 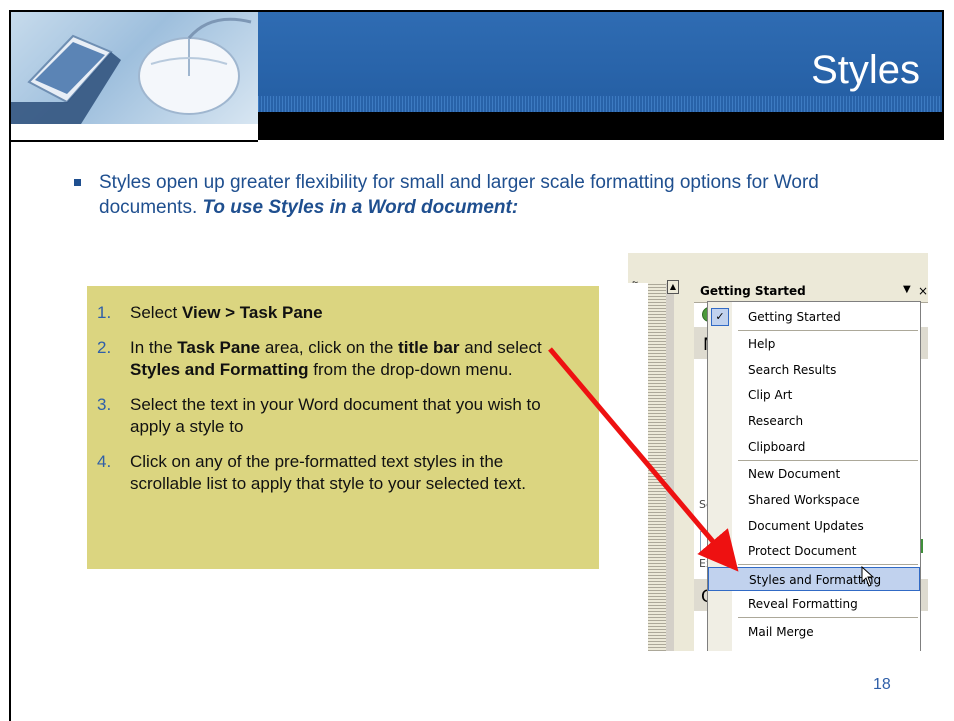 What do you see at coordinates (219, 347) in the screenshot?
I see `step-bold-text: Task Pane` at bounding box center [219, 347].